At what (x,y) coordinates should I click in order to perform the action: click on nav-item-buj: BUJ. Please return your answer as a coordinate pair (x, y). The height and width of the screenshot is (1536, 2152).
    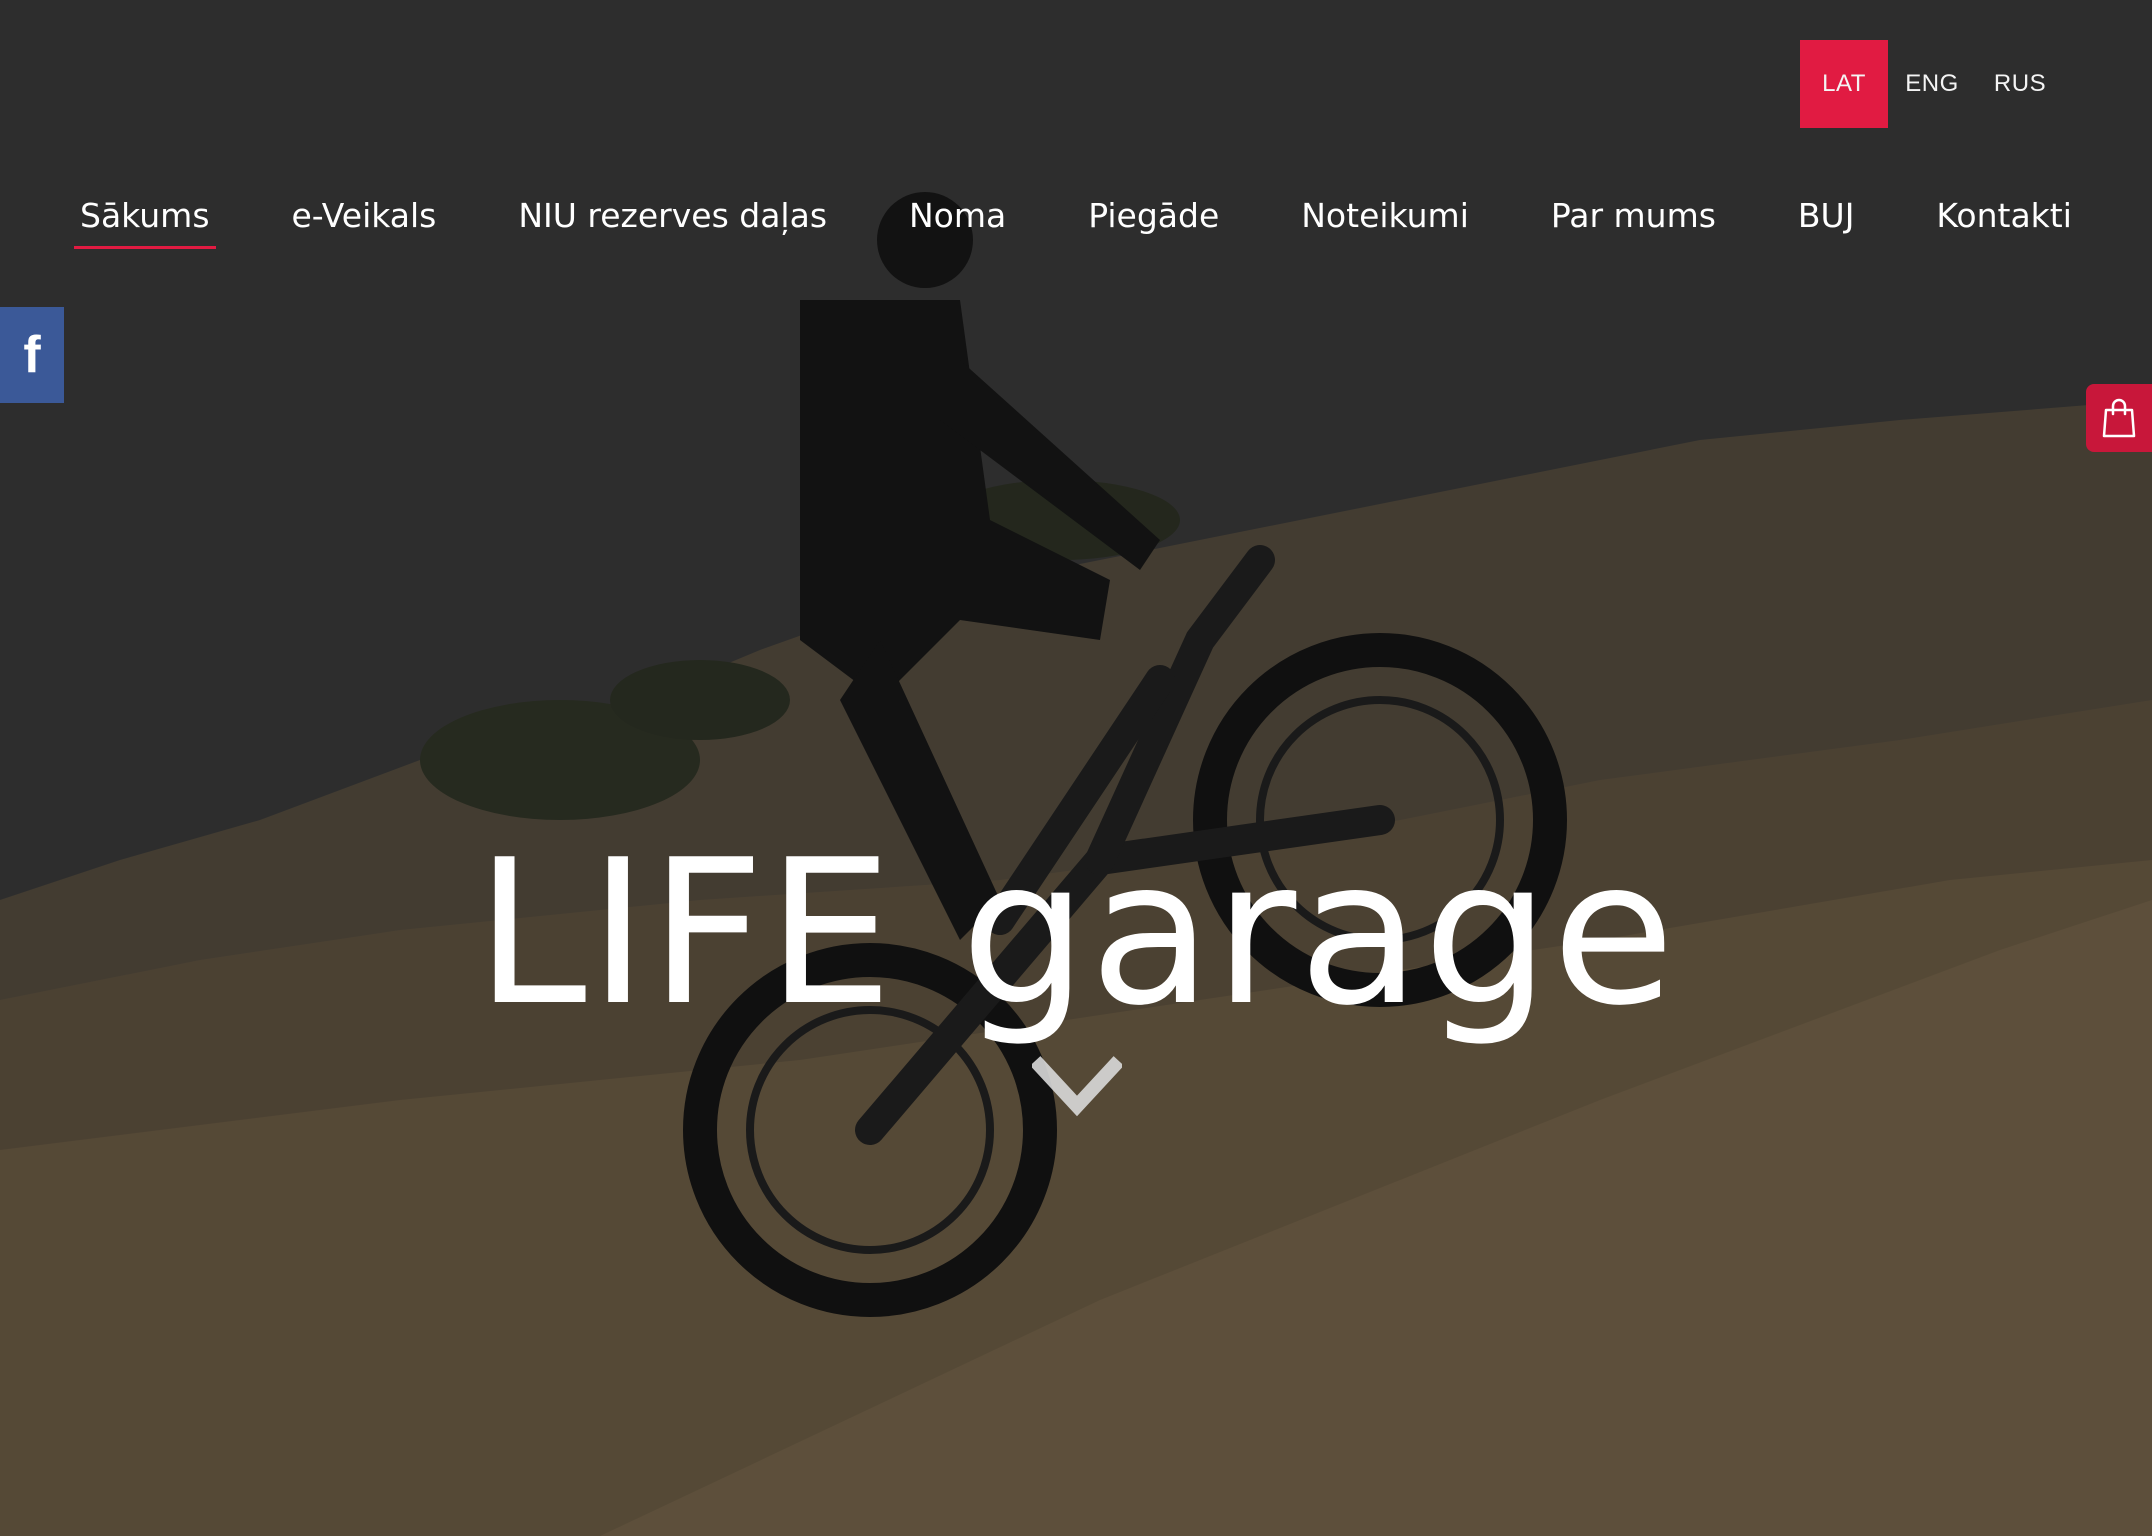
    Looking at the image, I should click on (1826, 222).